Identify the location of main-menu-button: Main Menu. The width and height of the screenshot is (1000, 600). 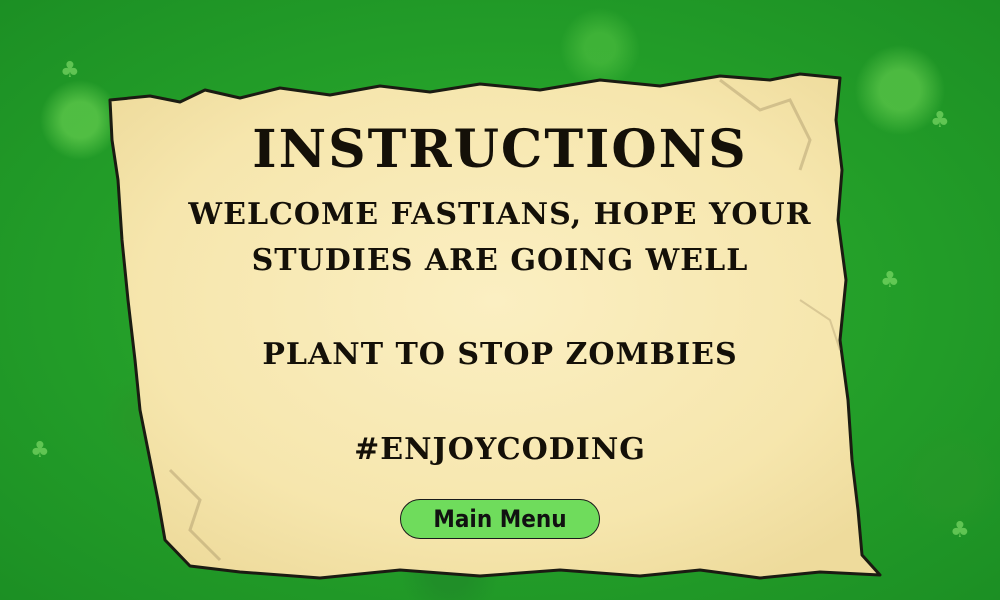
(500, 519).